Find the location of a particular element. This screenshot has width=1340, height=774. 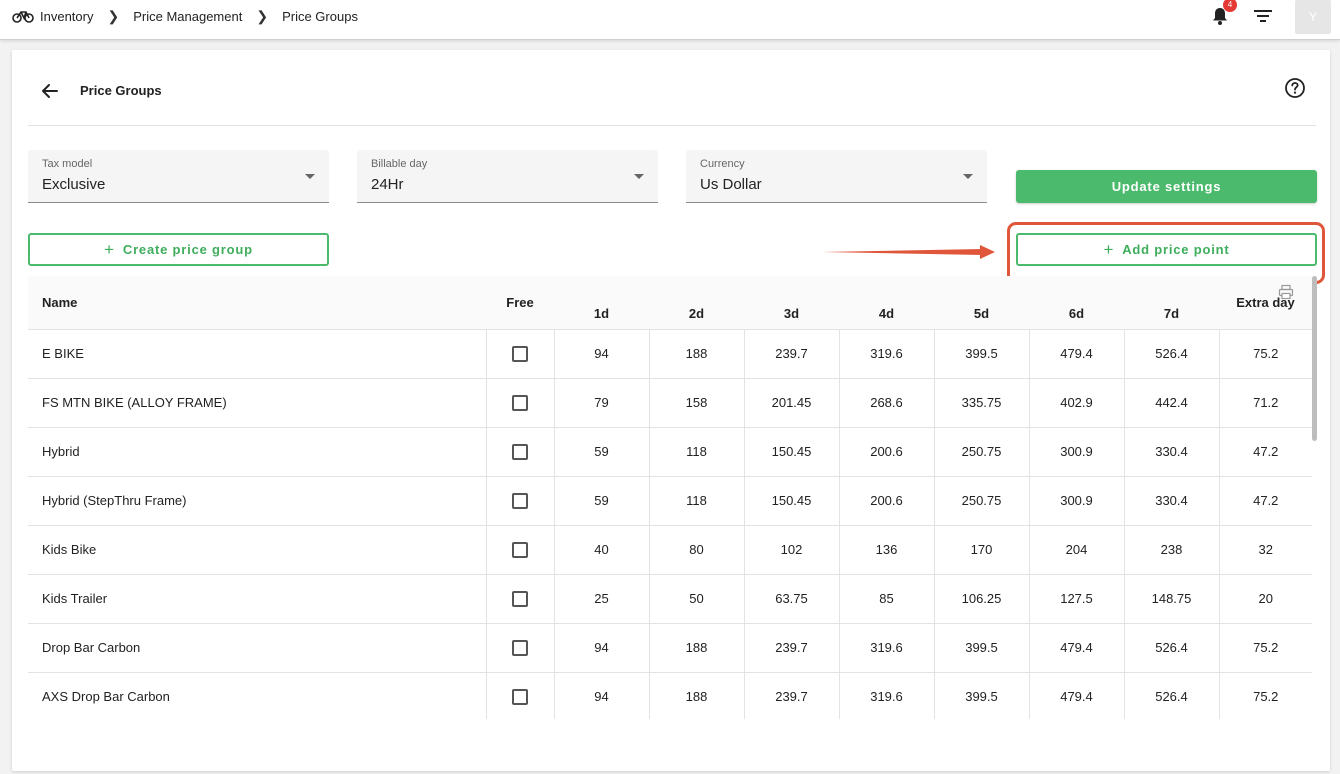

table-row: Kids Bike 40 80 102 136 170 204 238 32 is located at coordinates (670, 550).